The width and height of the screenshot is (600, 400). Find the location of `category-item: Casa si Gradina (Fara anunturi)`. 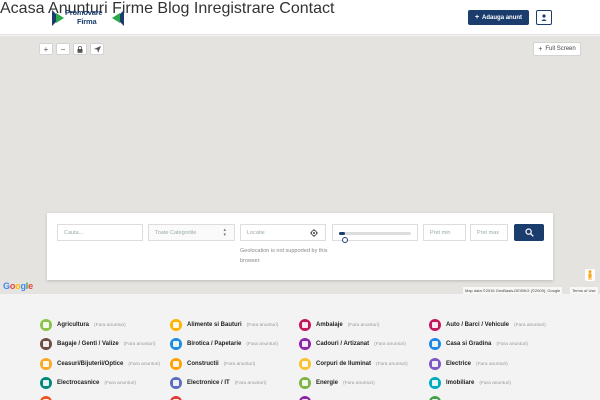

category-item: Casa si Gradina (Fara anunturi) is located at coordinates (478, 344).